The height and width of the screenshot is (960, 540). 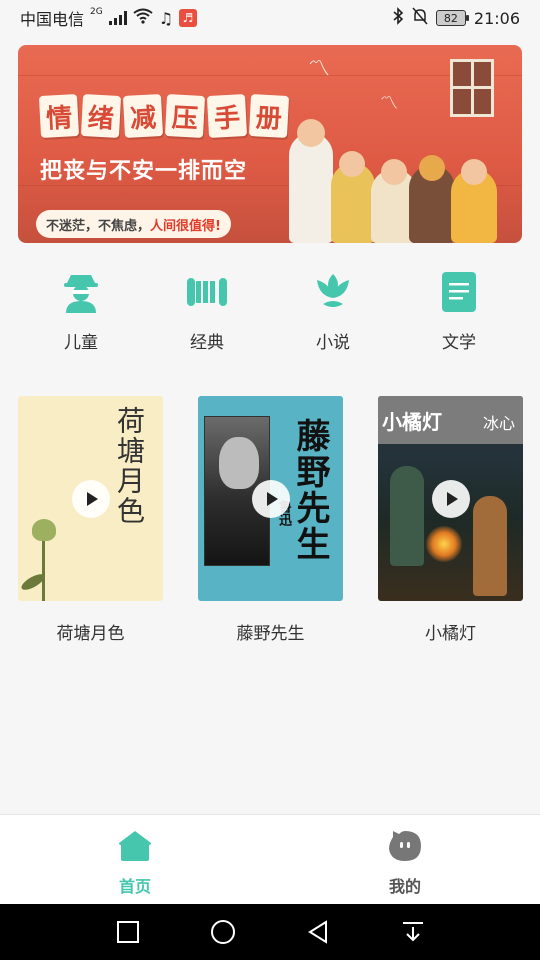 What do you see at coordinates (207, 292) in the screenshot?
I see `scroll-icon` at bounding box center [207, 292].